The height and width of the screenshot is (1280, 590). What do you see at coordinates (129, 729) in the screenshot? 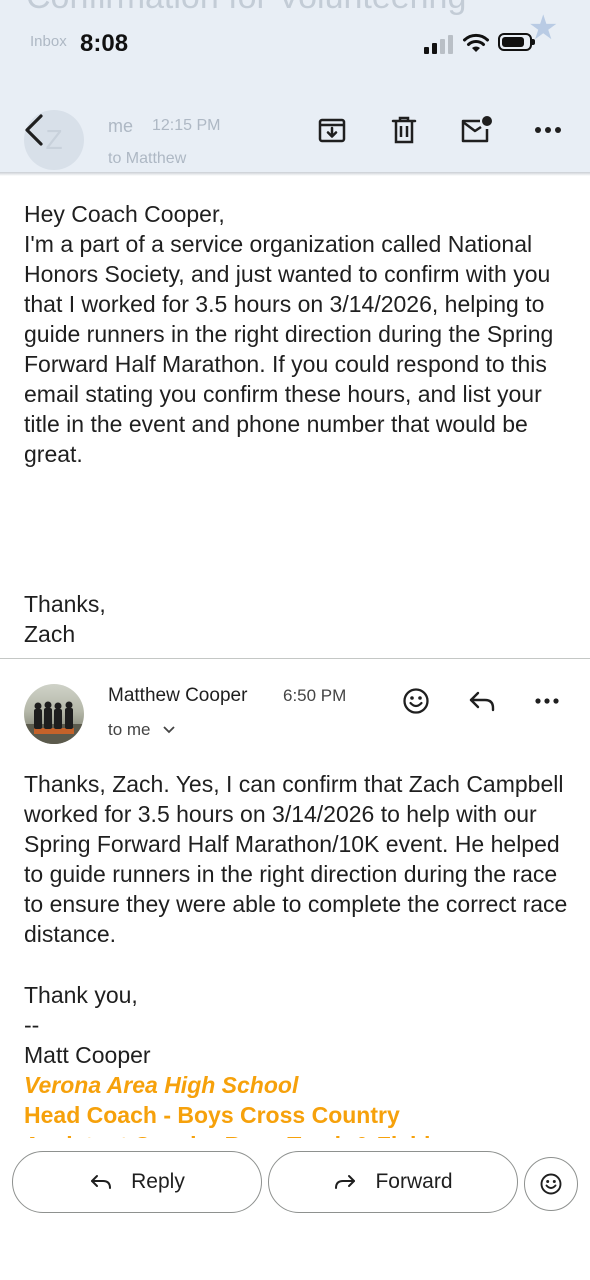
I see `recipient-label: to me` at bounding box center [129, 729].